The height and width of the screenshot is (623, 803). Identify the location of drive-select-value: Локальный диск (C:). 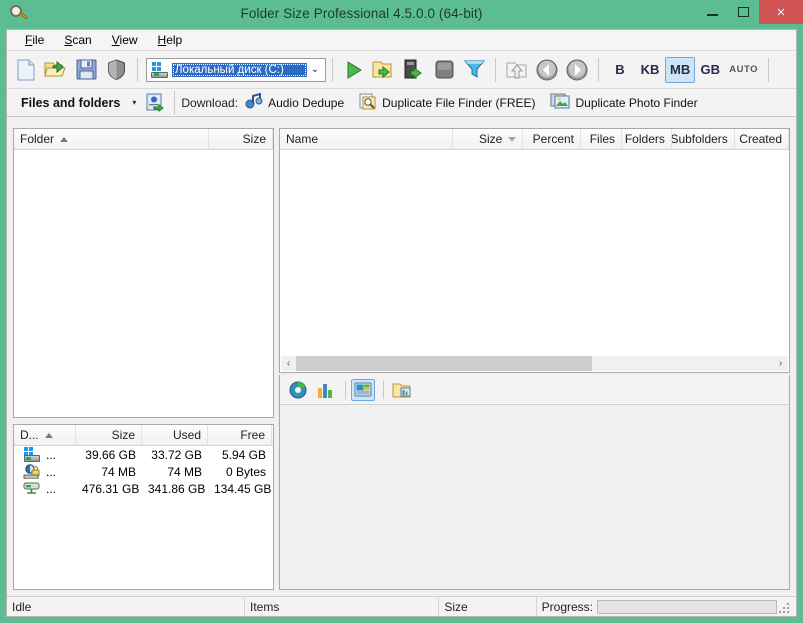
(239, 69).